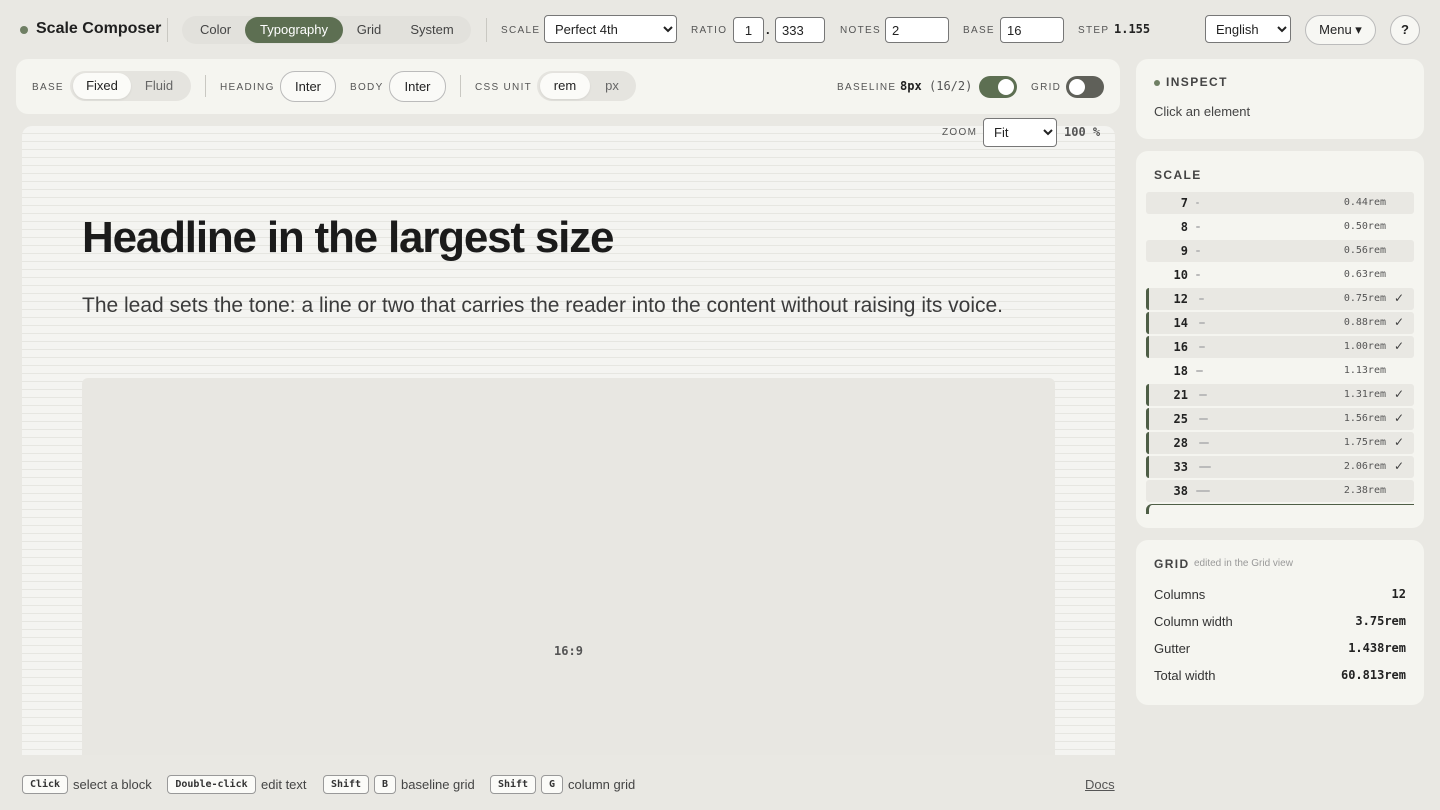 This screenshot has height=810, width=1440. I want to click on inspect-hint: Click an element, so click(1202, 111).